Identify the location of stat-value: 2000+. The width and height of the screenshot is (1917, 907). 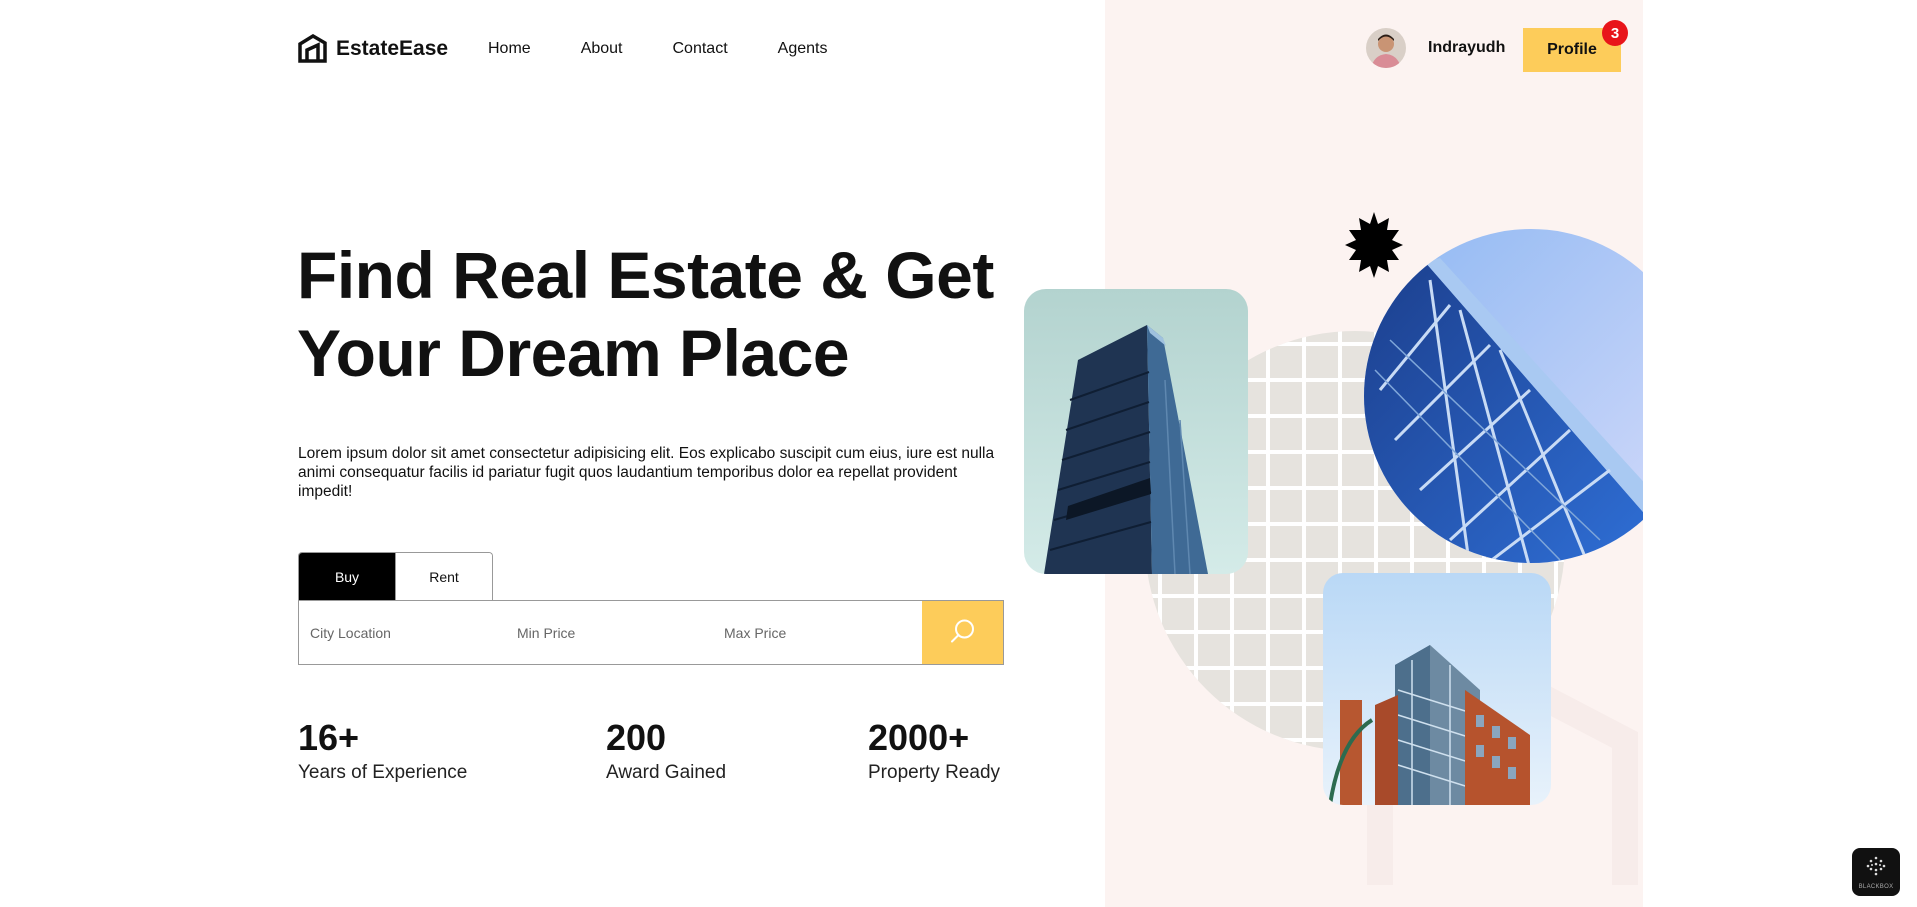
(919, 737).